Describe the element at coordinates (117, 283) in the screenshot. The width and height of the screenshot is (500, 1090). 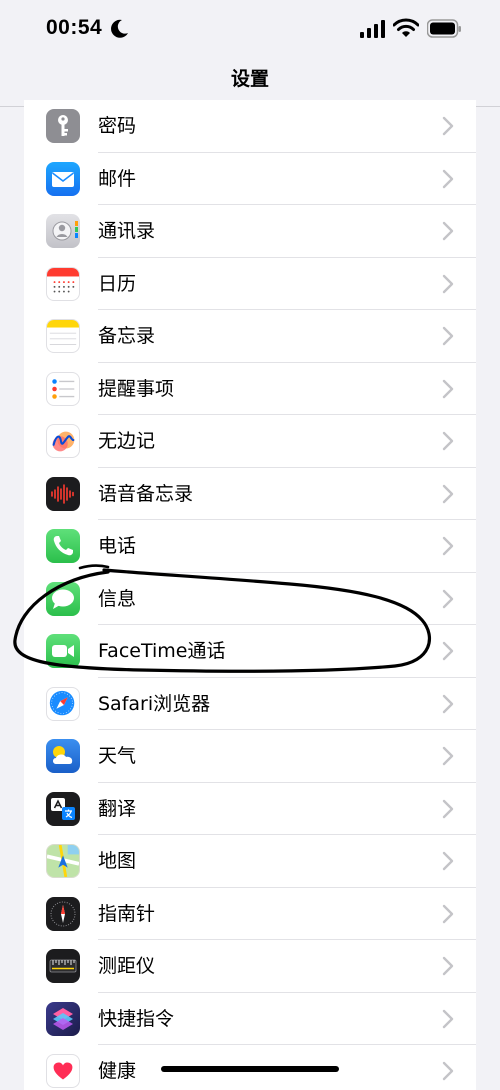
I see `settings-row-label: 日历` at that location.